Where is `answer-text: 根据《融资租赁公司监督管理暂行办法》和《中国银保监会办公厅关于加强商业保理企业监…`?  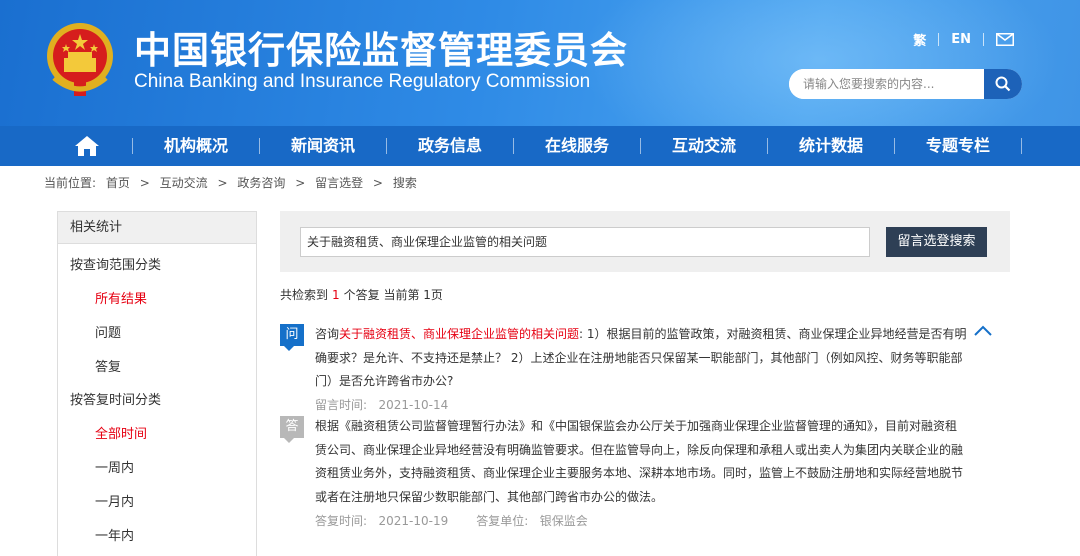 answer-text: 根据《融资租赁公司监督管理暂行办法》和《中国银保监会办公厅关于加强商业保理企业监… is located at coordinates (639, 461).